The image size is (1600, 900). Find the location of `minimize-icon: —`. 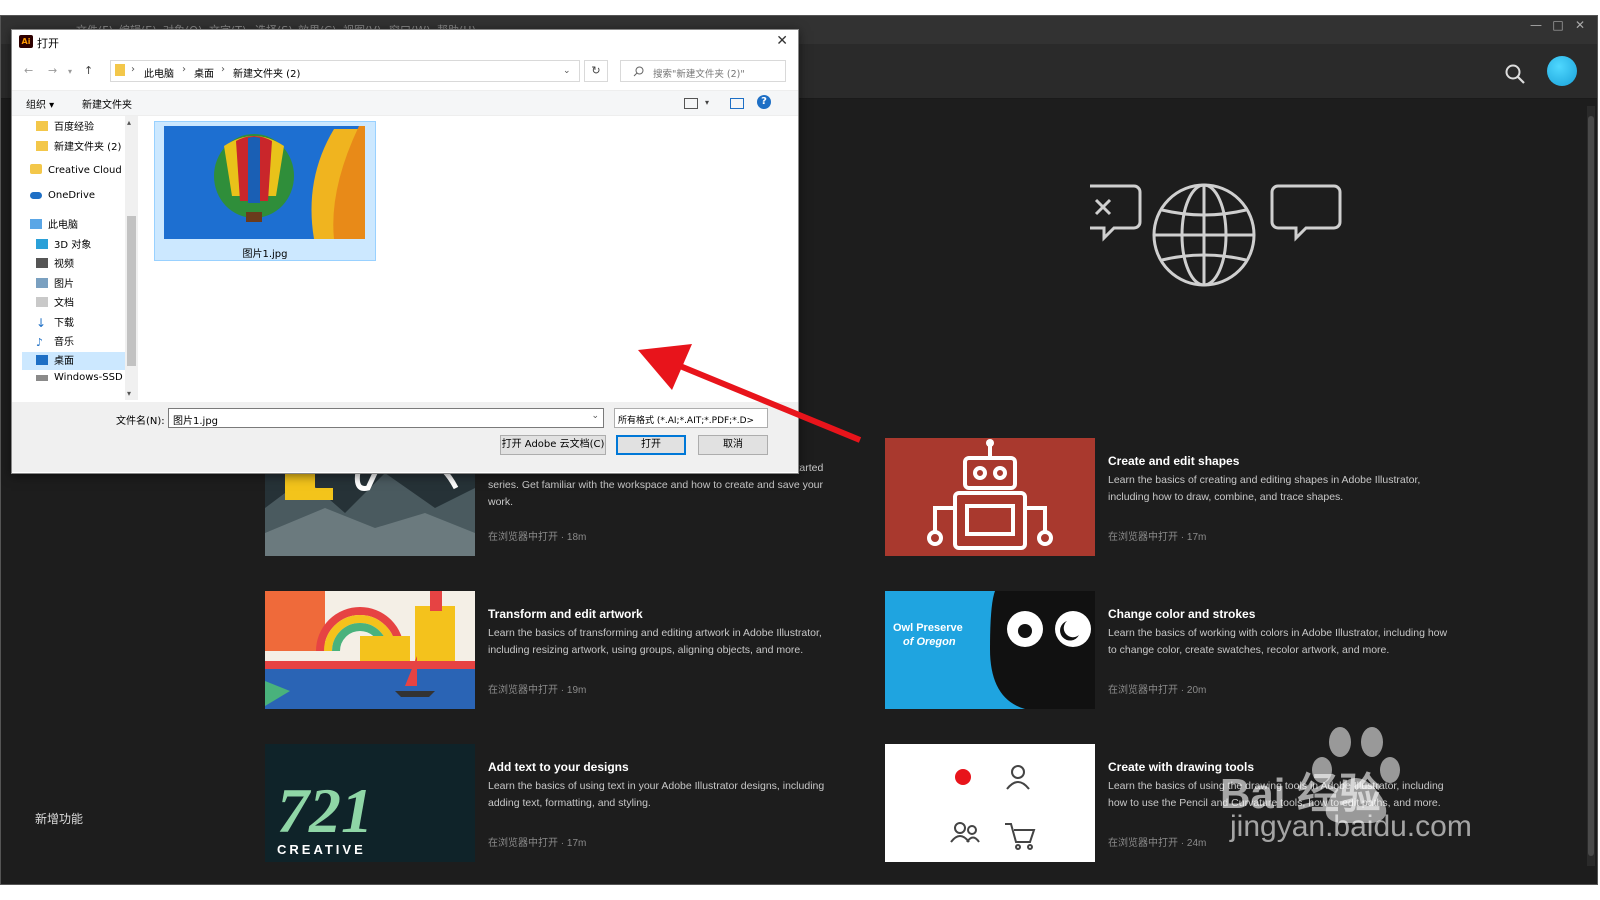

minimize-icon: — is located at coordinates (1536, 25).